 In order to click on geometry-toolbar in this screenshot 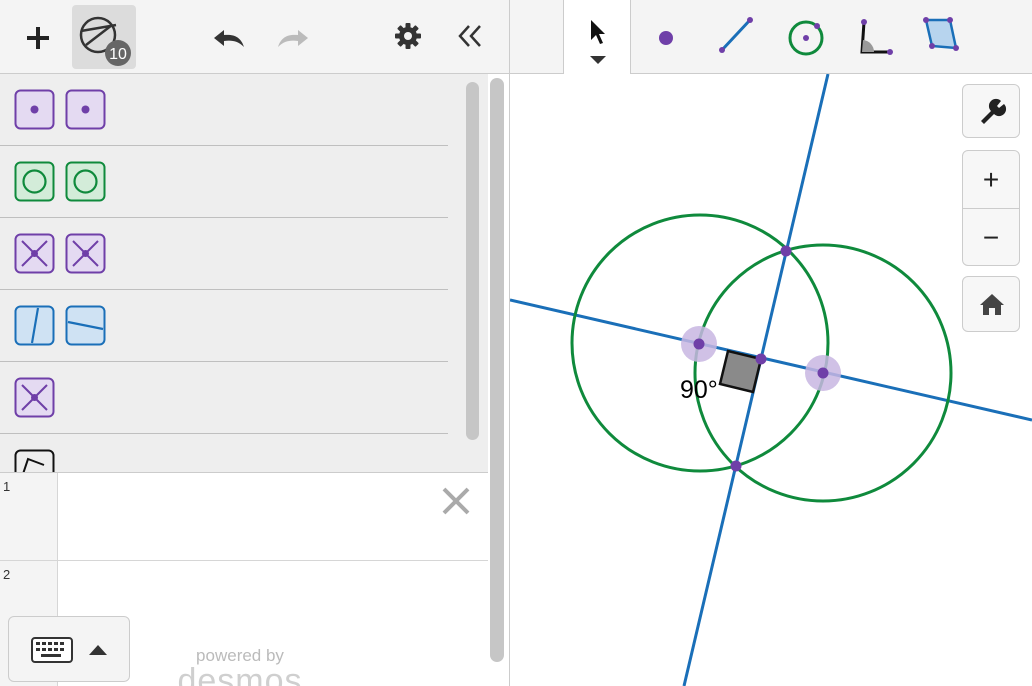, I will do `click(771, 37)`.